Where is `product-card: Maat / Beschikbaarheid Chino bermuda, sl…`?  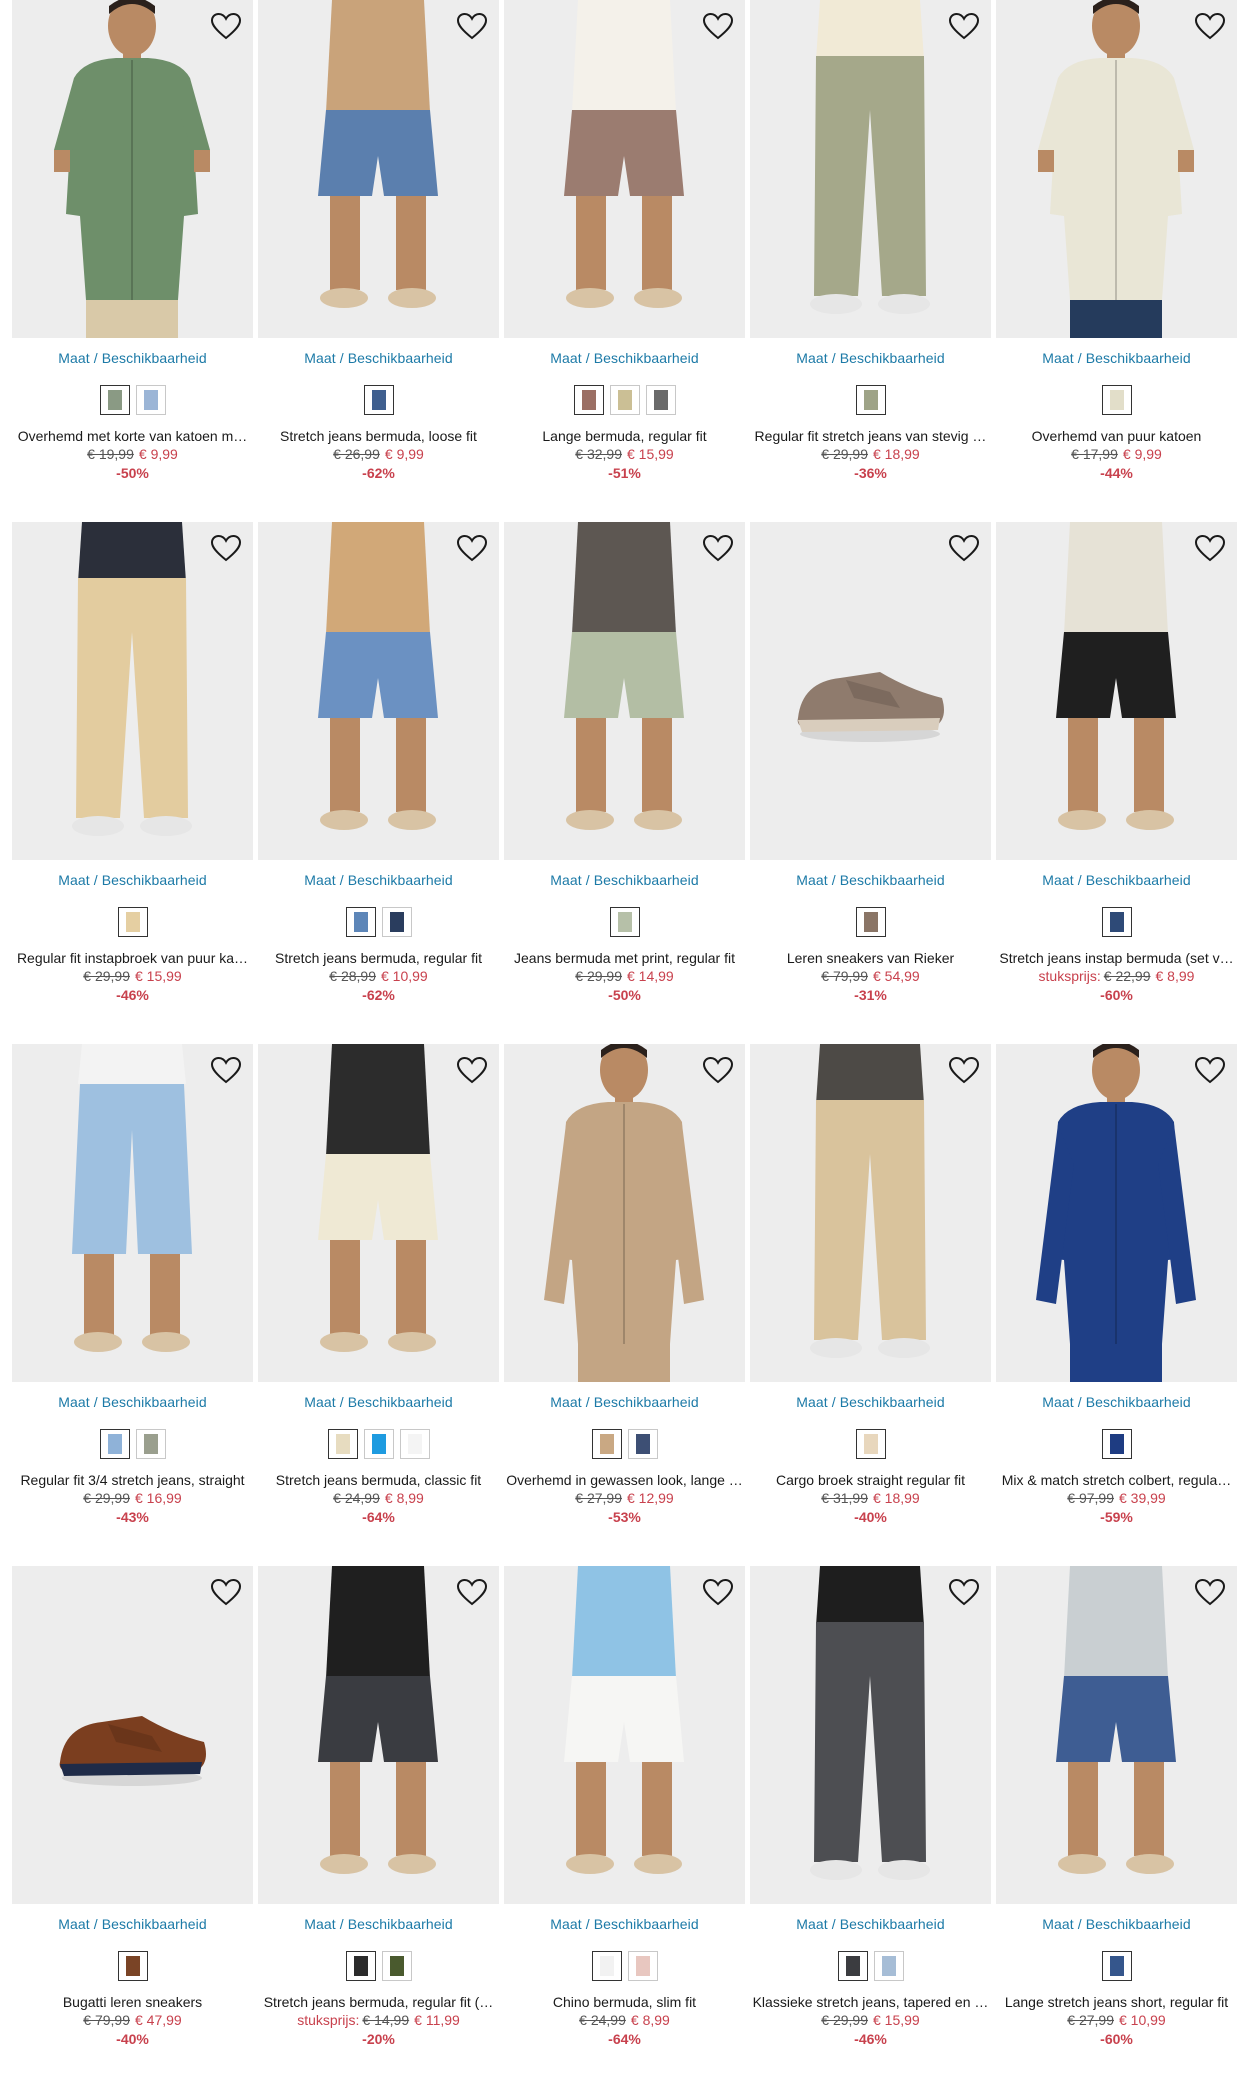 product-card: Maat / Beschikbaarheid Chino bermuda, sl… is located at coordinates (624, 1827).